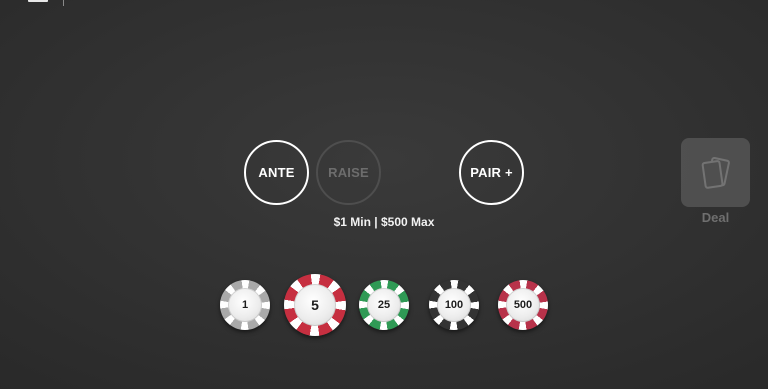  I want to click on ante-label: ANTE, so click(276, 172).